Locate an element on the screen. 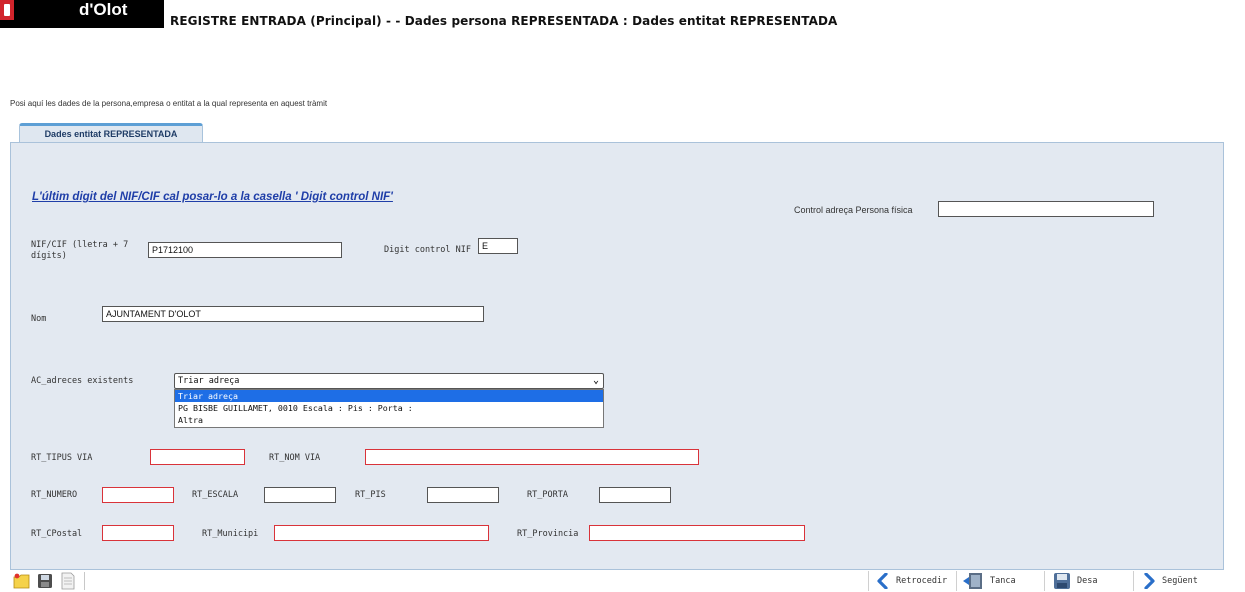 This screenshot has height=592, width=1245. logo-text: d'Olot is located at coordinates (103, 9).